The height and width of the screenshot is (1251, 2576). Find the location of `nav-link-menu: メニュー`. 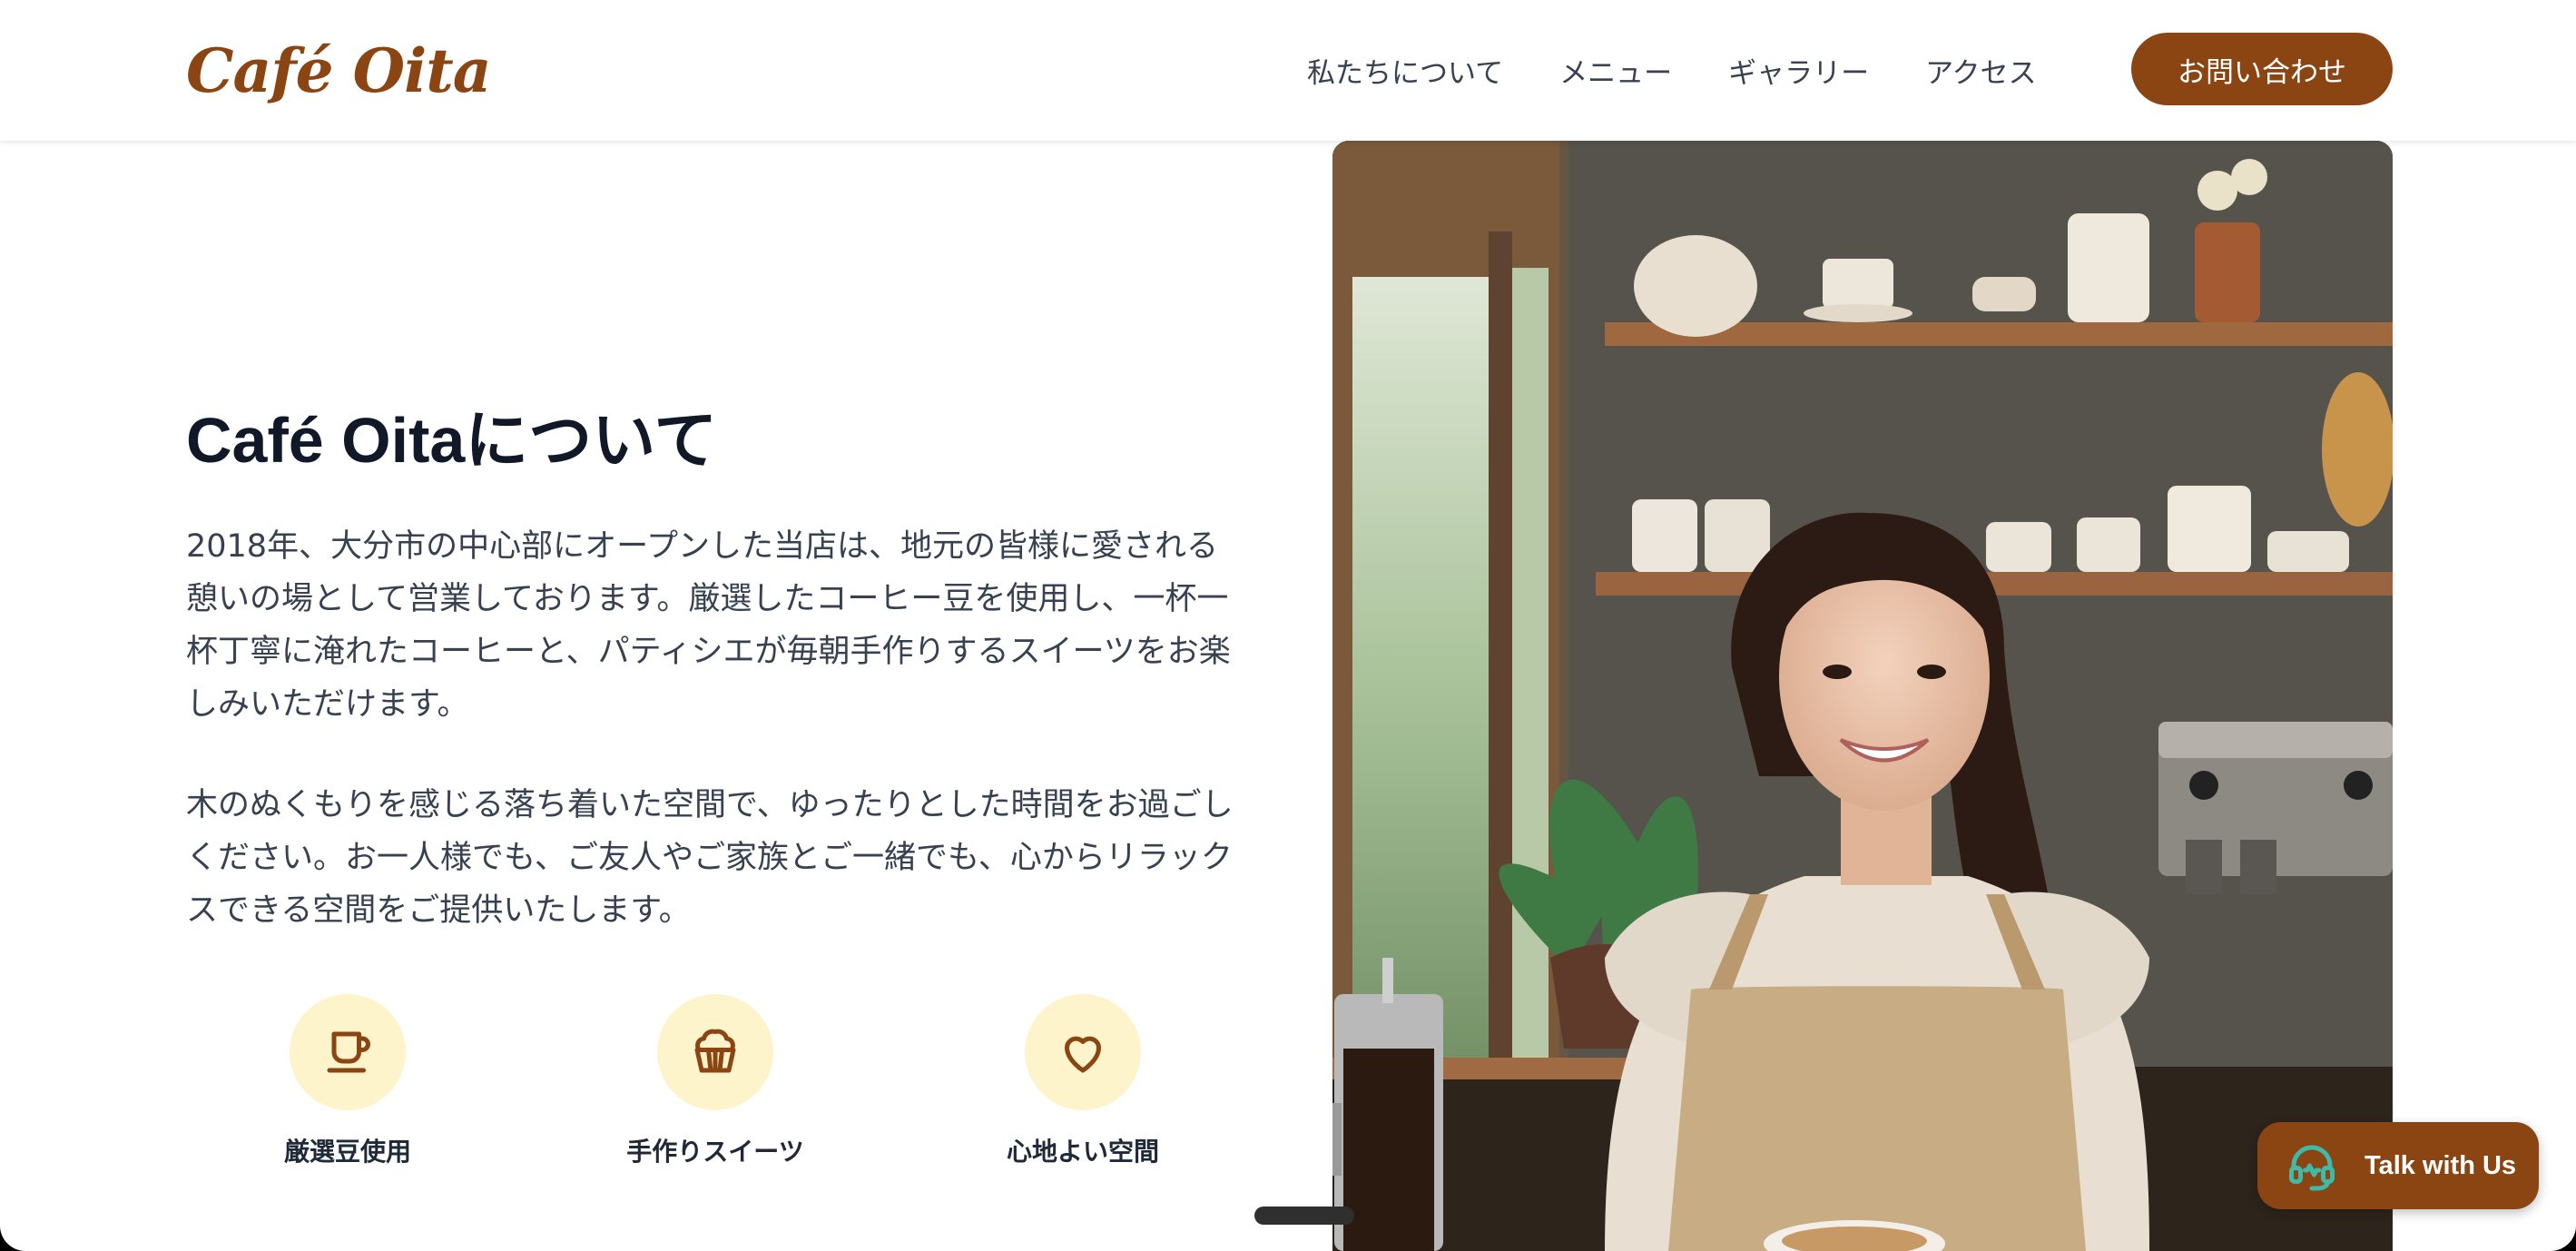

nav-link-menu: メニュー is located at coordinates (1615, 70).